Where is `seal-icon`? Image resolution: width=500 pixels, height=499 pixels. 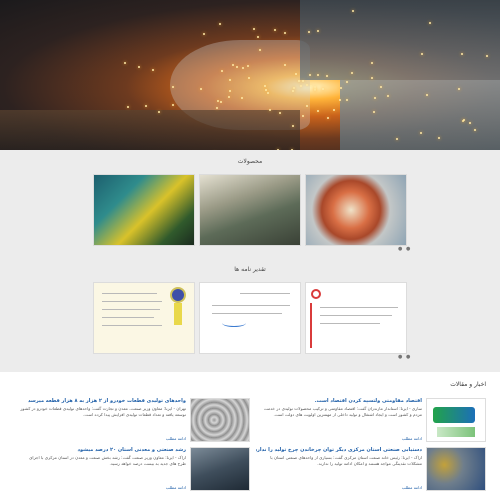
seal-icon is located at coordinates (178, 295).